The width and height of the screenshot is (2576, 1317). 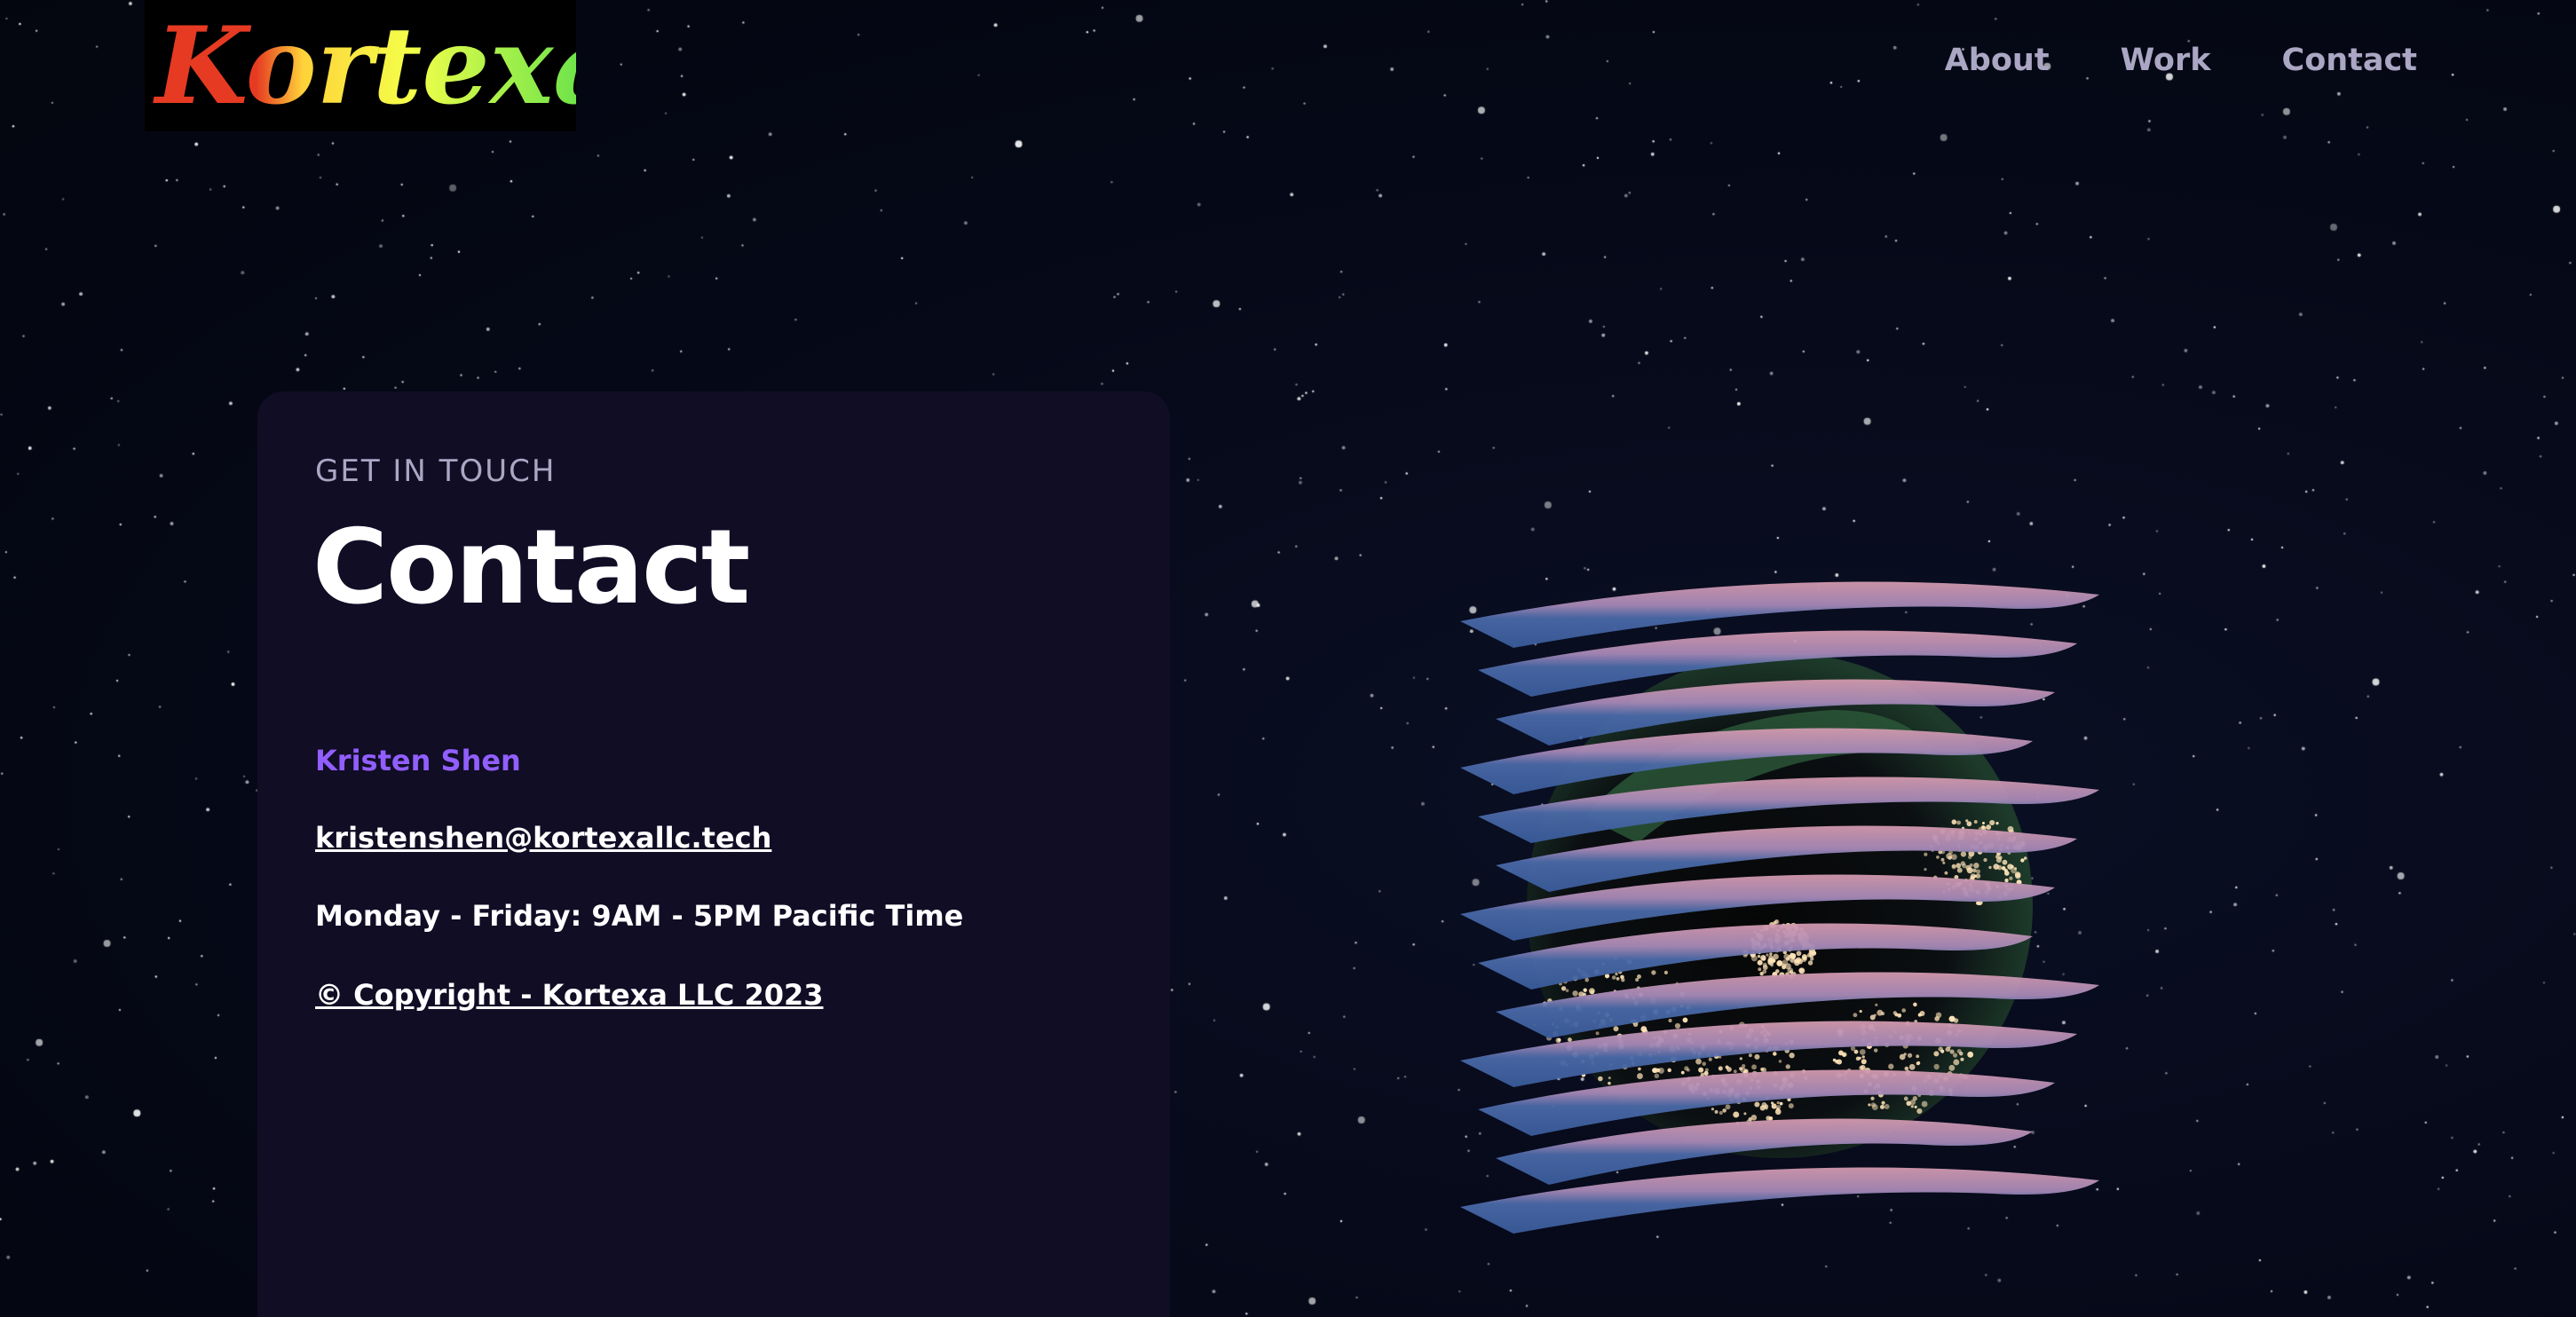 I want to click on logo-text: Kortexa, so click(x=364, y=66).